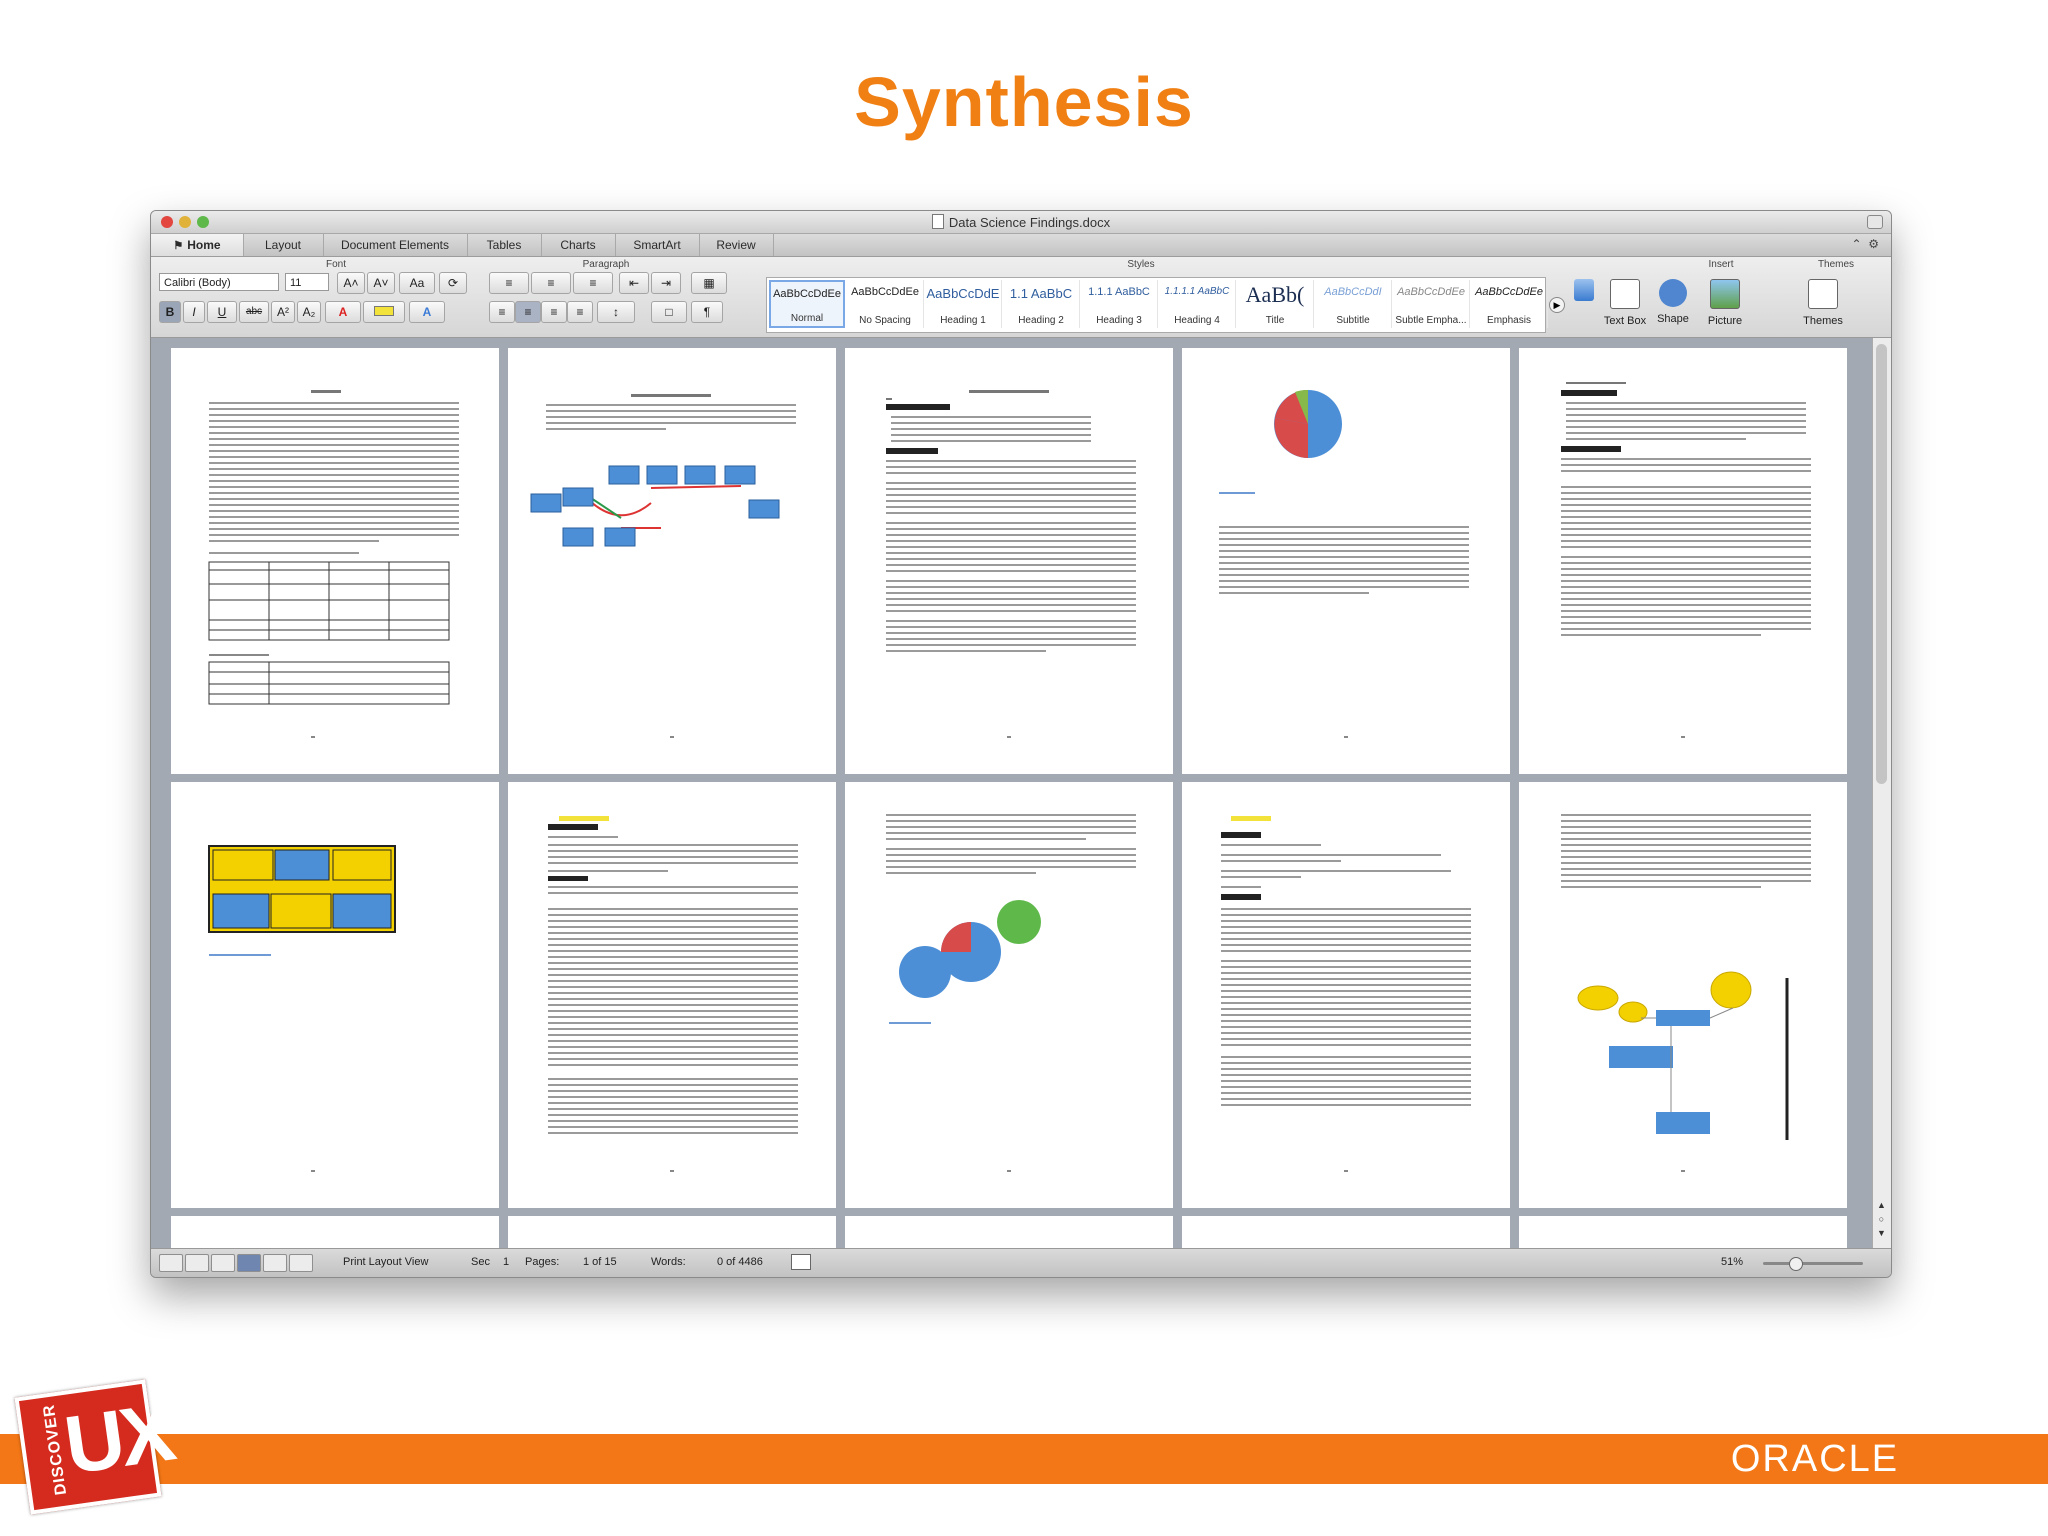  I want to click on columns-button: ▦, so click(709, 283).